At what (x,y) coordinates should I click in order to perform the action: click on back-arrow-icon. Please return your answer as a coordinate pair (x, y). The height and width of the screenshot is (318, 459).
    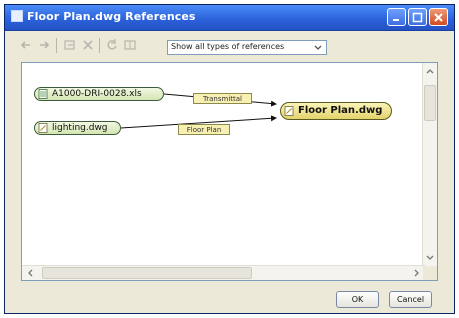
    Looking at the image, I should click on (25, 45).